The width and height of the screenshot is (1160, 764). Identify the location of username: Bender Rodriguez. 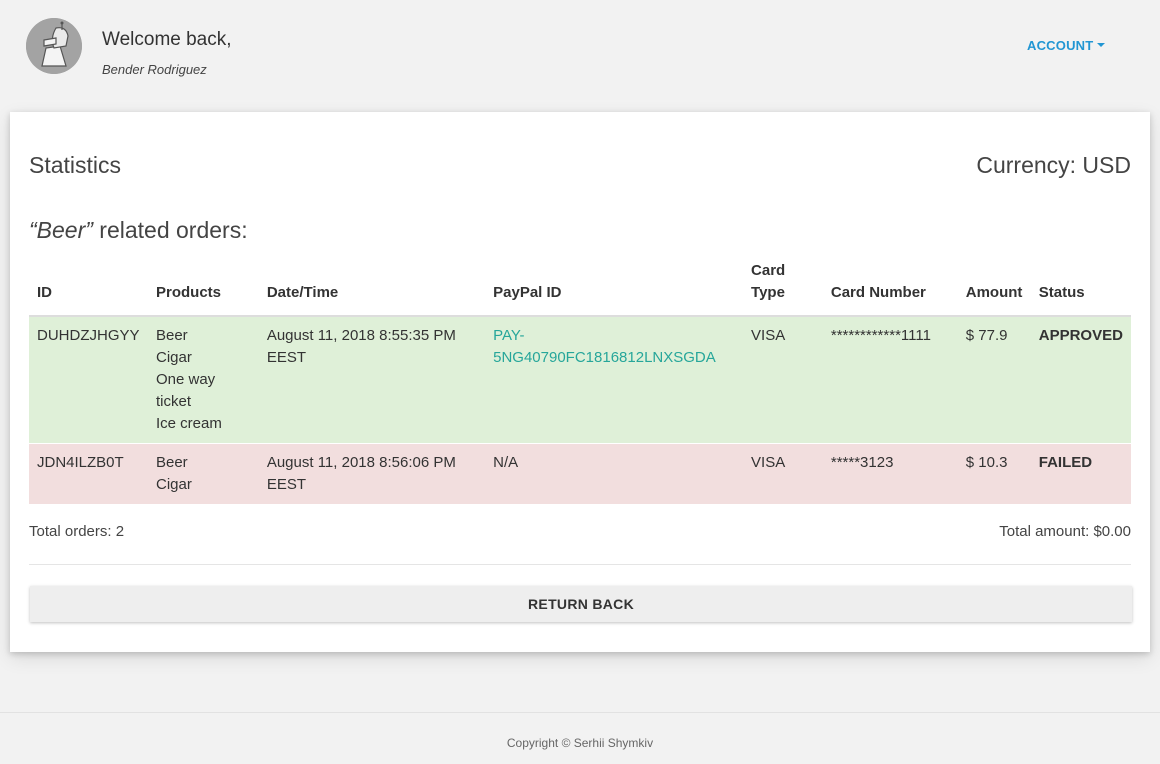
(154, 69).